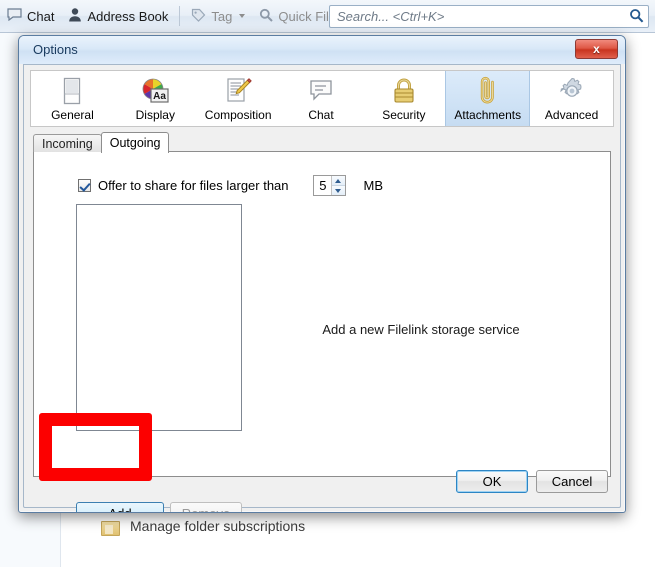 This screenshot has width=655, height=567. What do you see at coordinates (72, 91) in the screenshot?
I see `general-window-icon` at bounding box center [72, 91].